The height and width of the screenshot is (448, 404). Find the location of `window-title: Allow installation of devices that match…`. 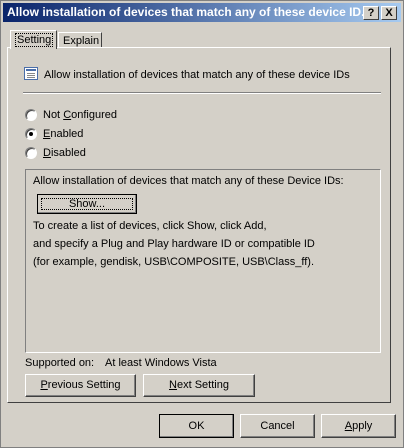

window-title: Allow installation of devices that match… is located at coordinates (185, 12).